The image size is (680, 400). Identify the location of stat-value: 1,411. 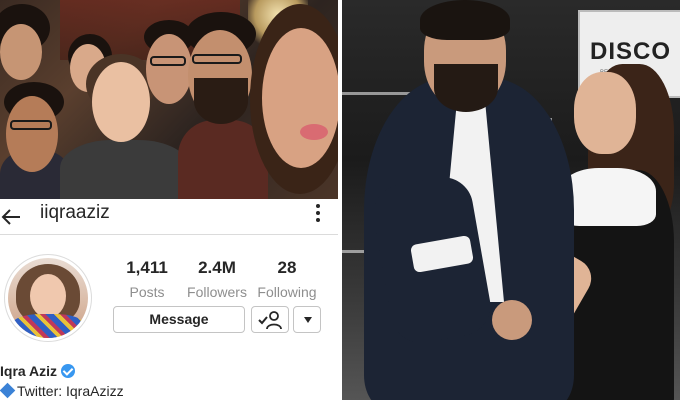
(147, 267).